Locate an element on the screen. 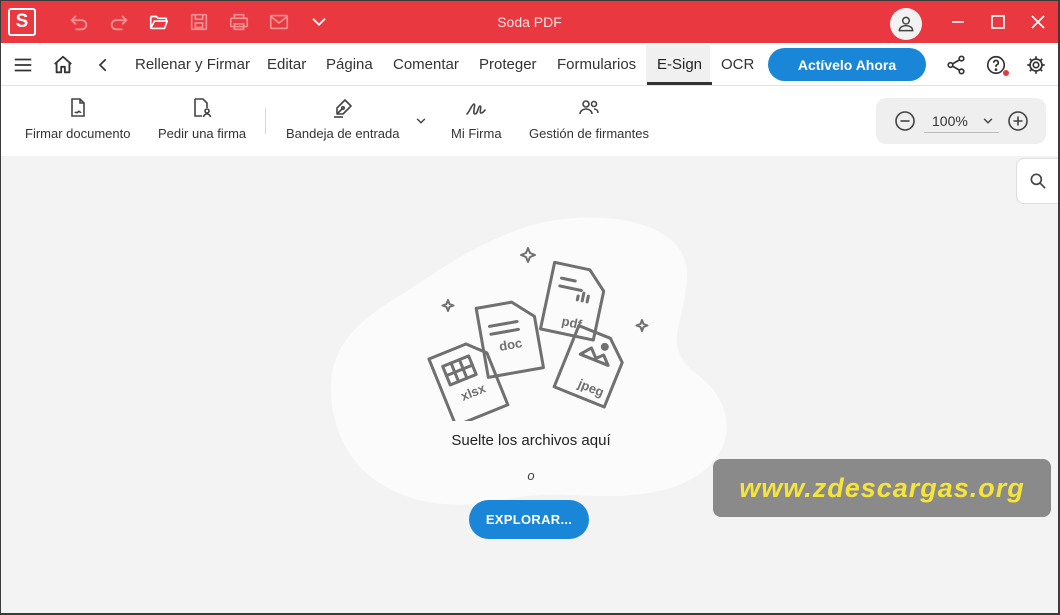 This screenshot has height=615, width=1060. back-chevron-icon is located at coordinates (103, 65).